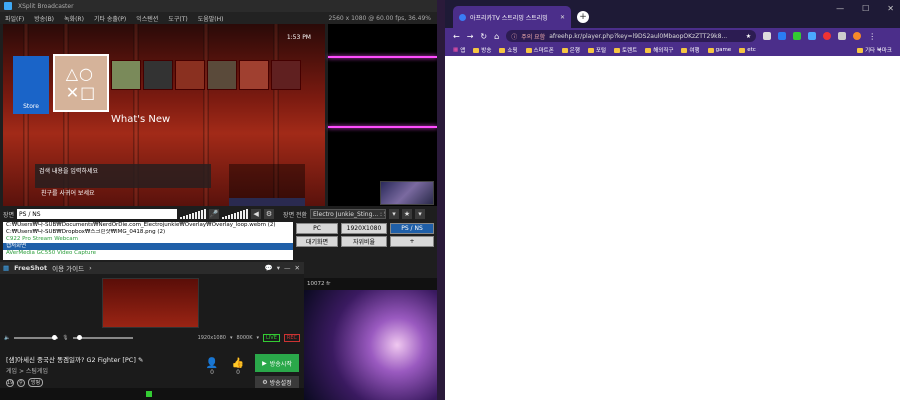  Describe the element at coordinates (496, 36) in the screenshot. I see `home-icon: ⌂` at that location.